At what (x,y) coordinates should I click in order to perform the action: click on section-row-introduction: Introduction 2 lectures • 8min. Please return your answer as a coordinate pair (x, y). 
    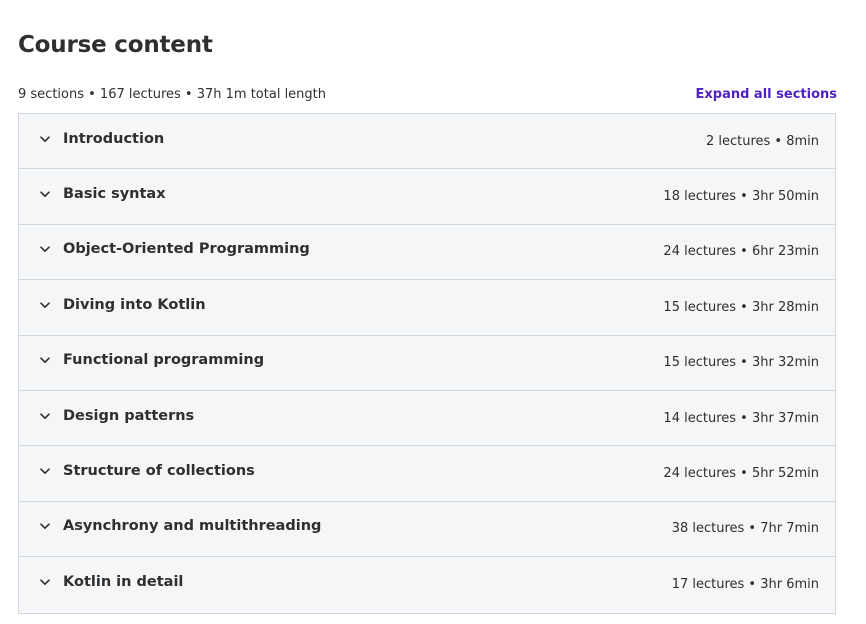
    Looking at the image, I should click on (427, 142).